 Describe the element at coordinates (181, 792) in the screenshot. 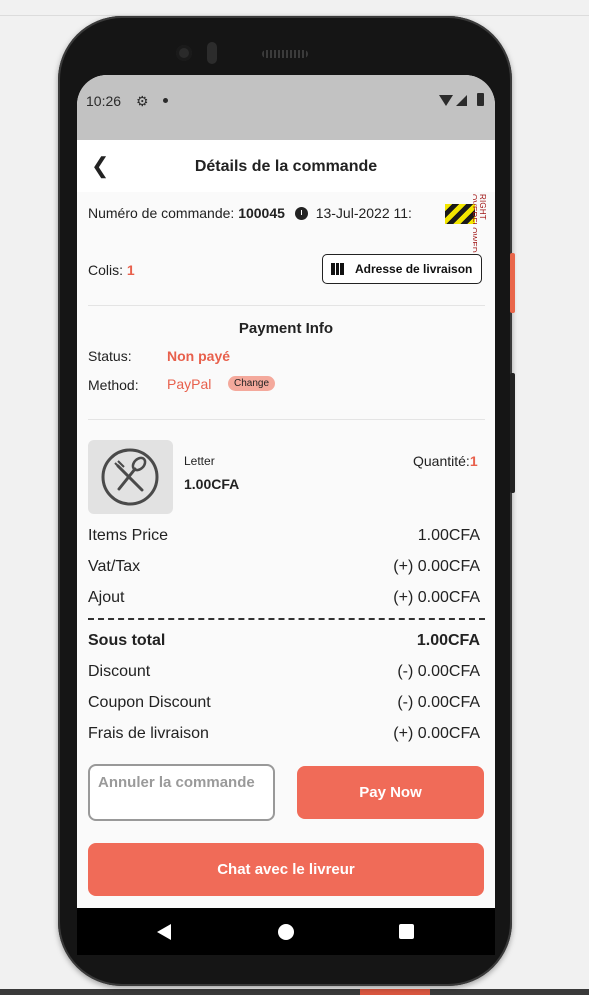

I see `cancel-order-button: Annuler la commande` at that location.